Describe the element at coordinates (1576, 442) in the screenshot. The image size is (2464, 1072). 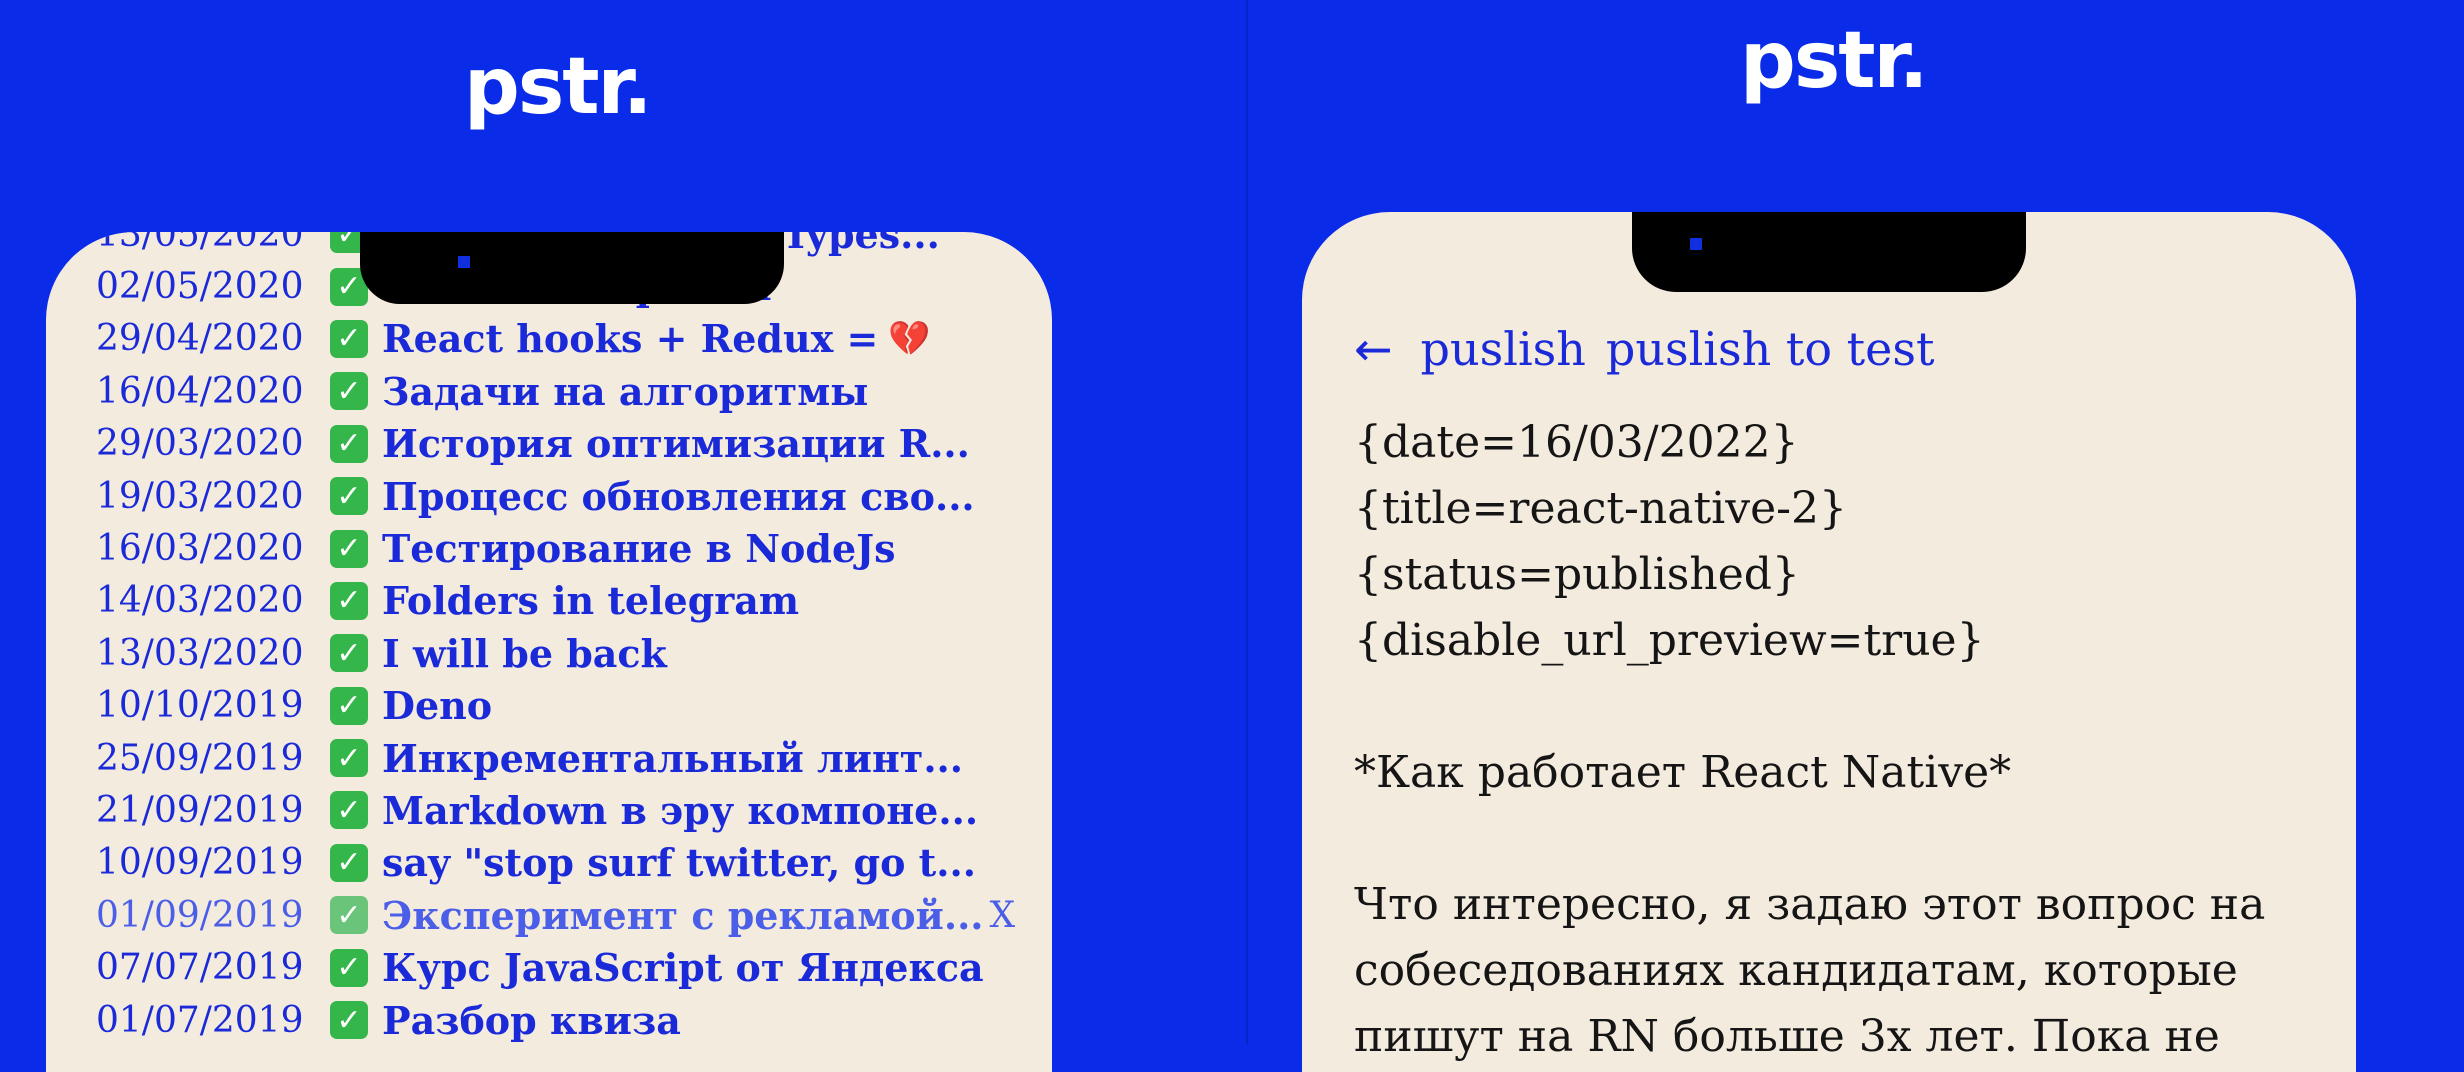
I see `editor-line: {date=16/03/2022}` at that location.